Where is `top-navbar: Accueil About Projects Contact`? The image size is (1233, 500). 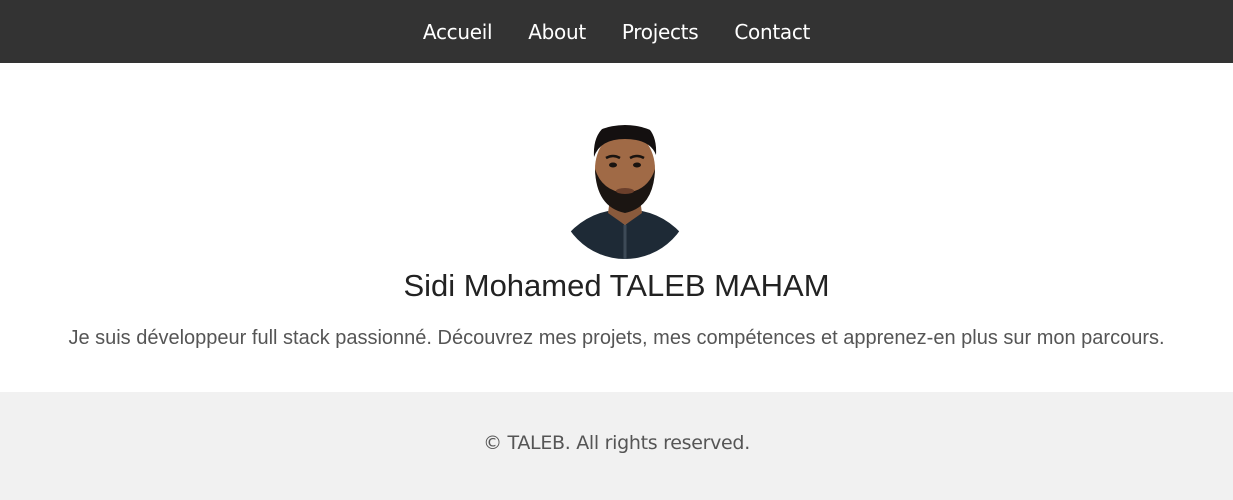
top-navbar: Accueil About Projects Contact is located at coordinates (616, 31).